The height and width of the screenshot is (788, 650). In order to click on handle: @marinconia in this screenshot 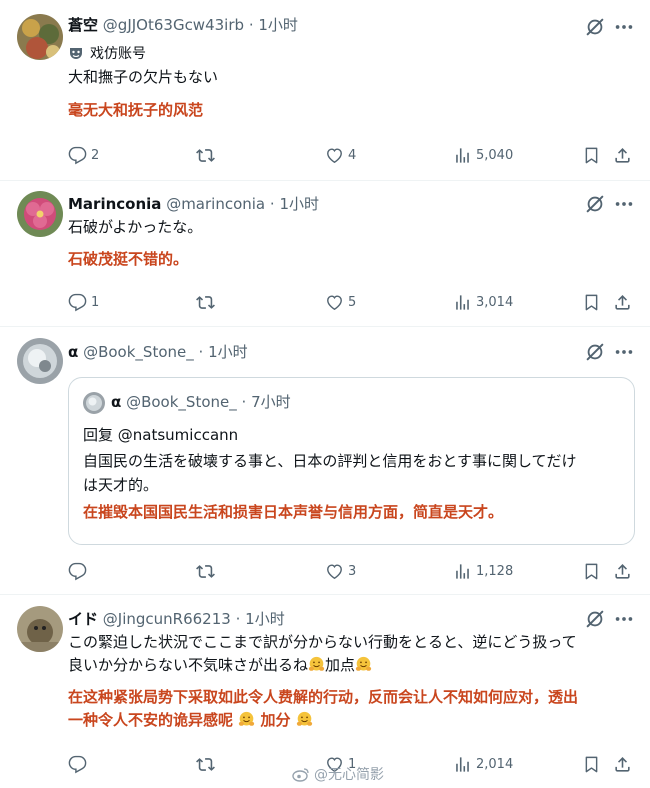, I will do `click(215, 204)`.